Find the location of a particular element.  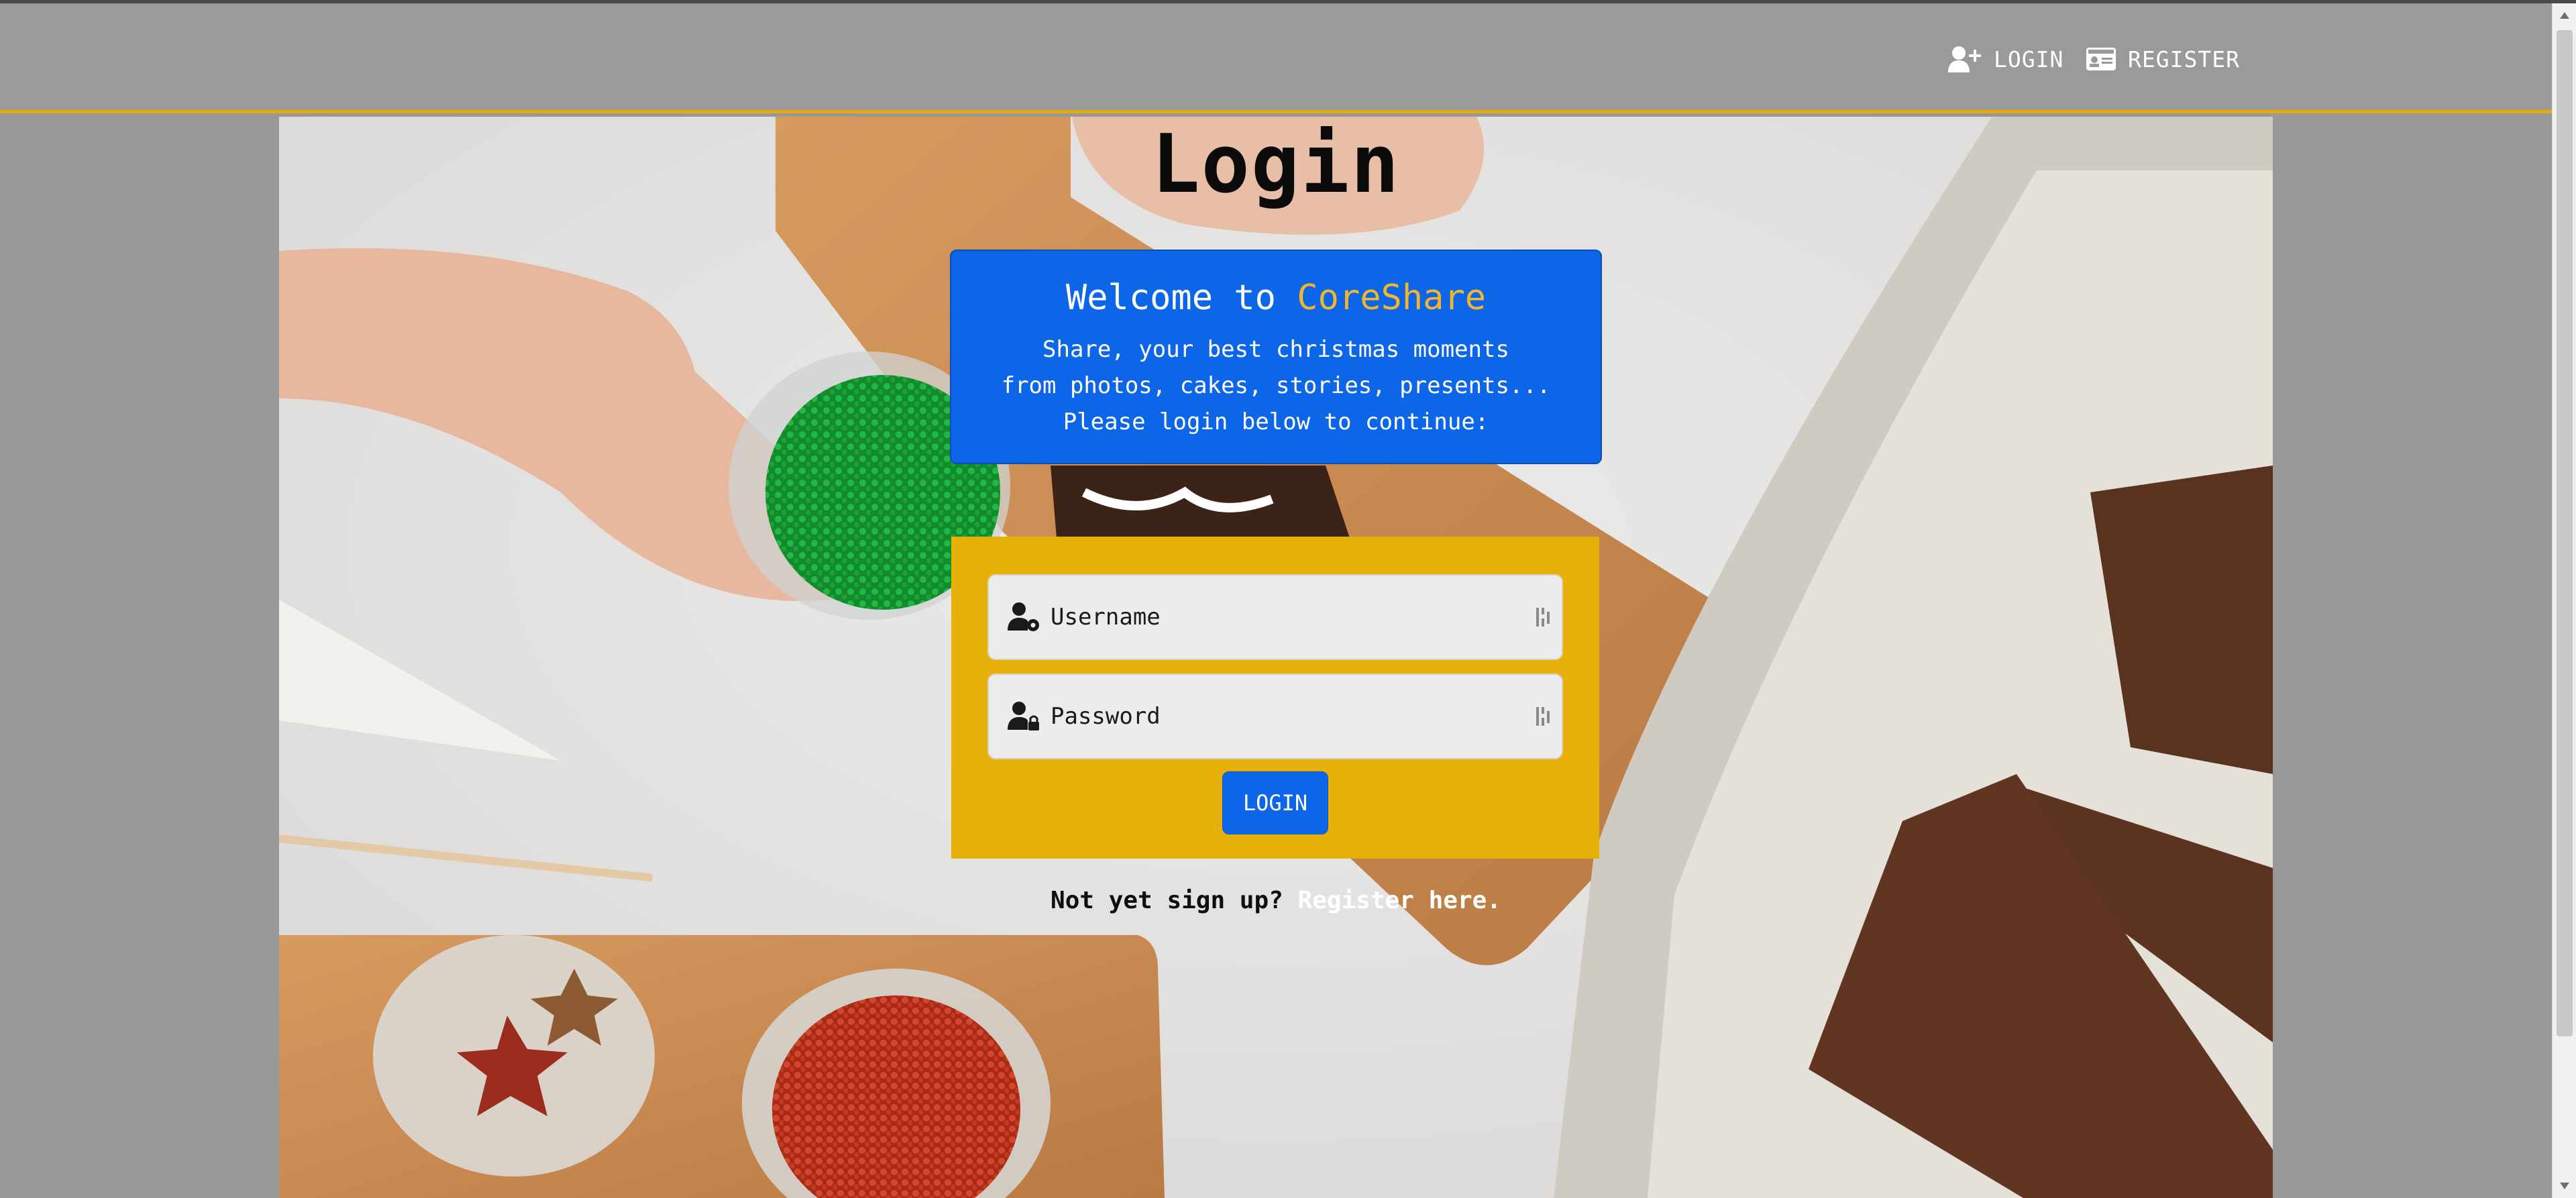

scrollbar-thumb is located at coordinates (2565, 533).